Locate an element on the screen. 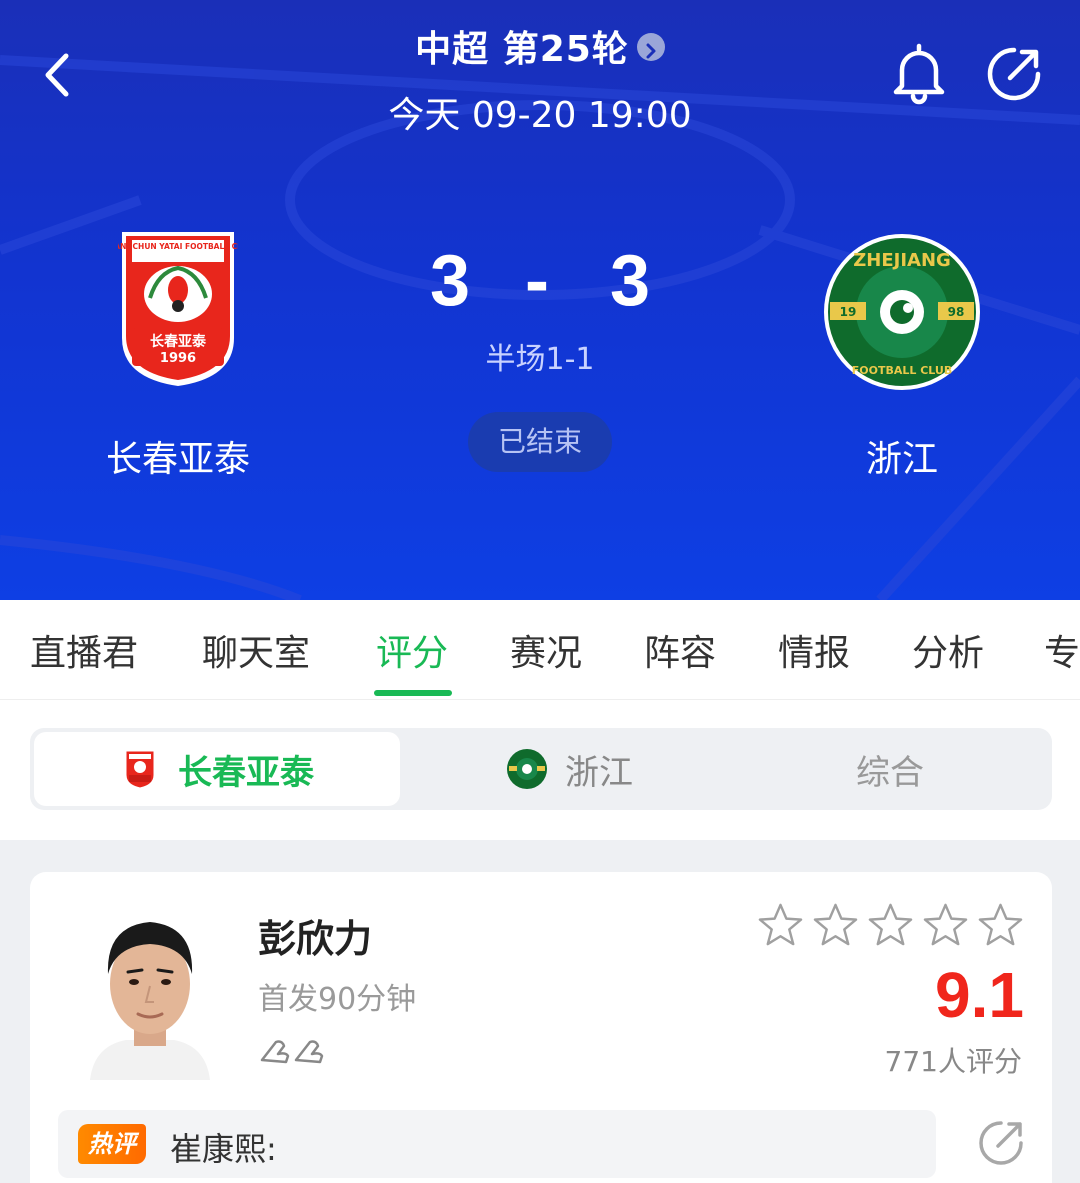 The width and height of the screenshot is (1080, 1183). home-team-mini-logo is located at coordinates (140, 769).